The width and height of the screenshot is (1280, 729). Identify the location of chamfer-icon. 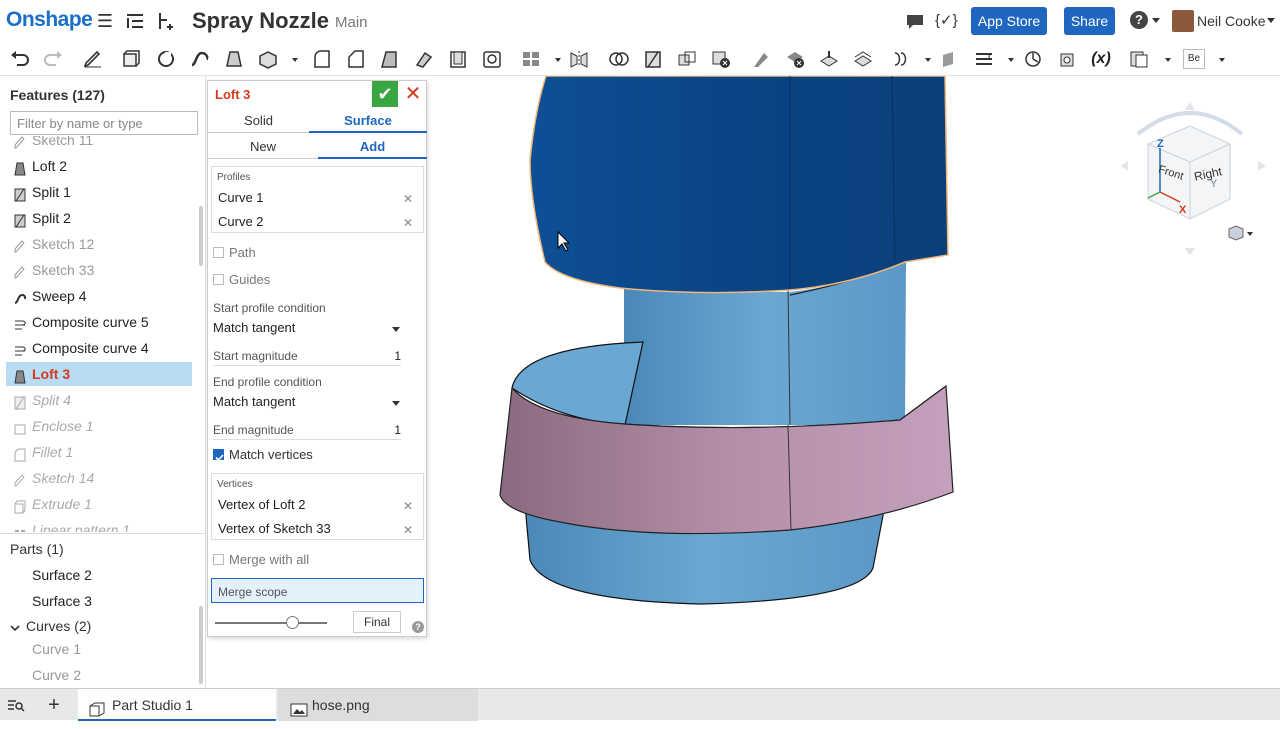
(356, 59).